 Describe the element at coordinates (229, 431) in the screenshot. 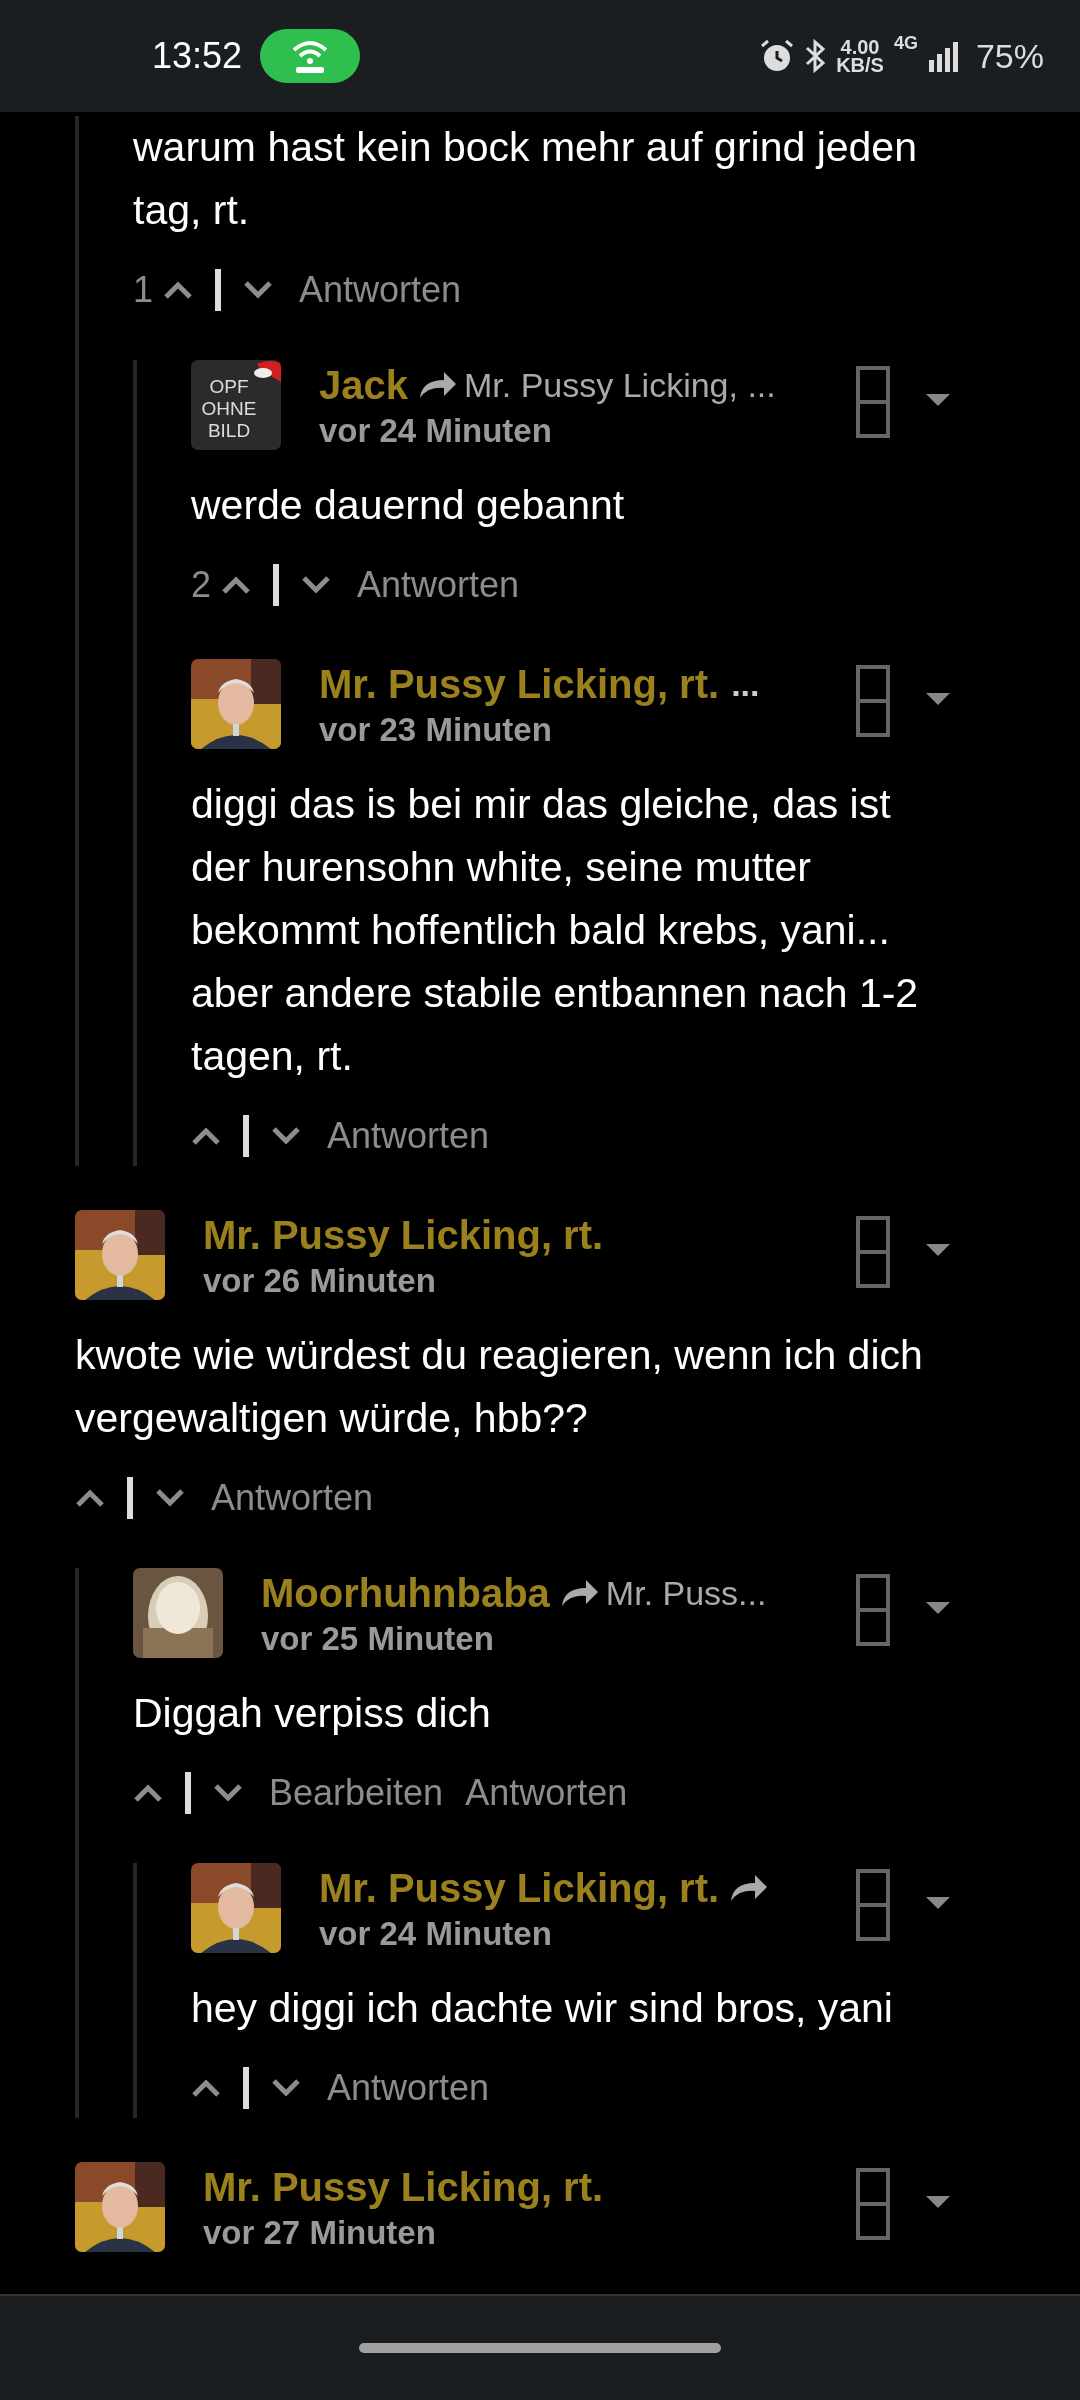

I see `avatar-text: BILD` at that location.